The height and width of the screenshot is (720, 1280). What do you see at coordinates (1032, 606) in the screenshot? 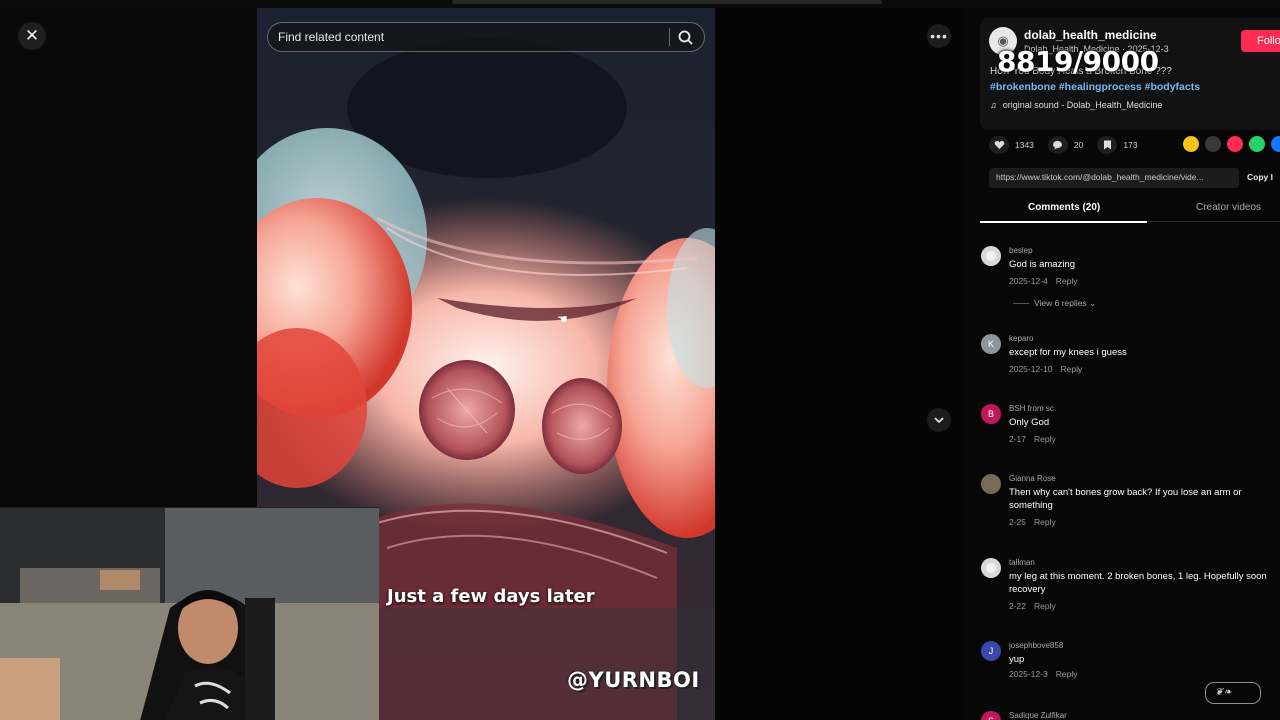
I see `comment-meta: 2-22 Reply` at bounding box center [1032, 606].